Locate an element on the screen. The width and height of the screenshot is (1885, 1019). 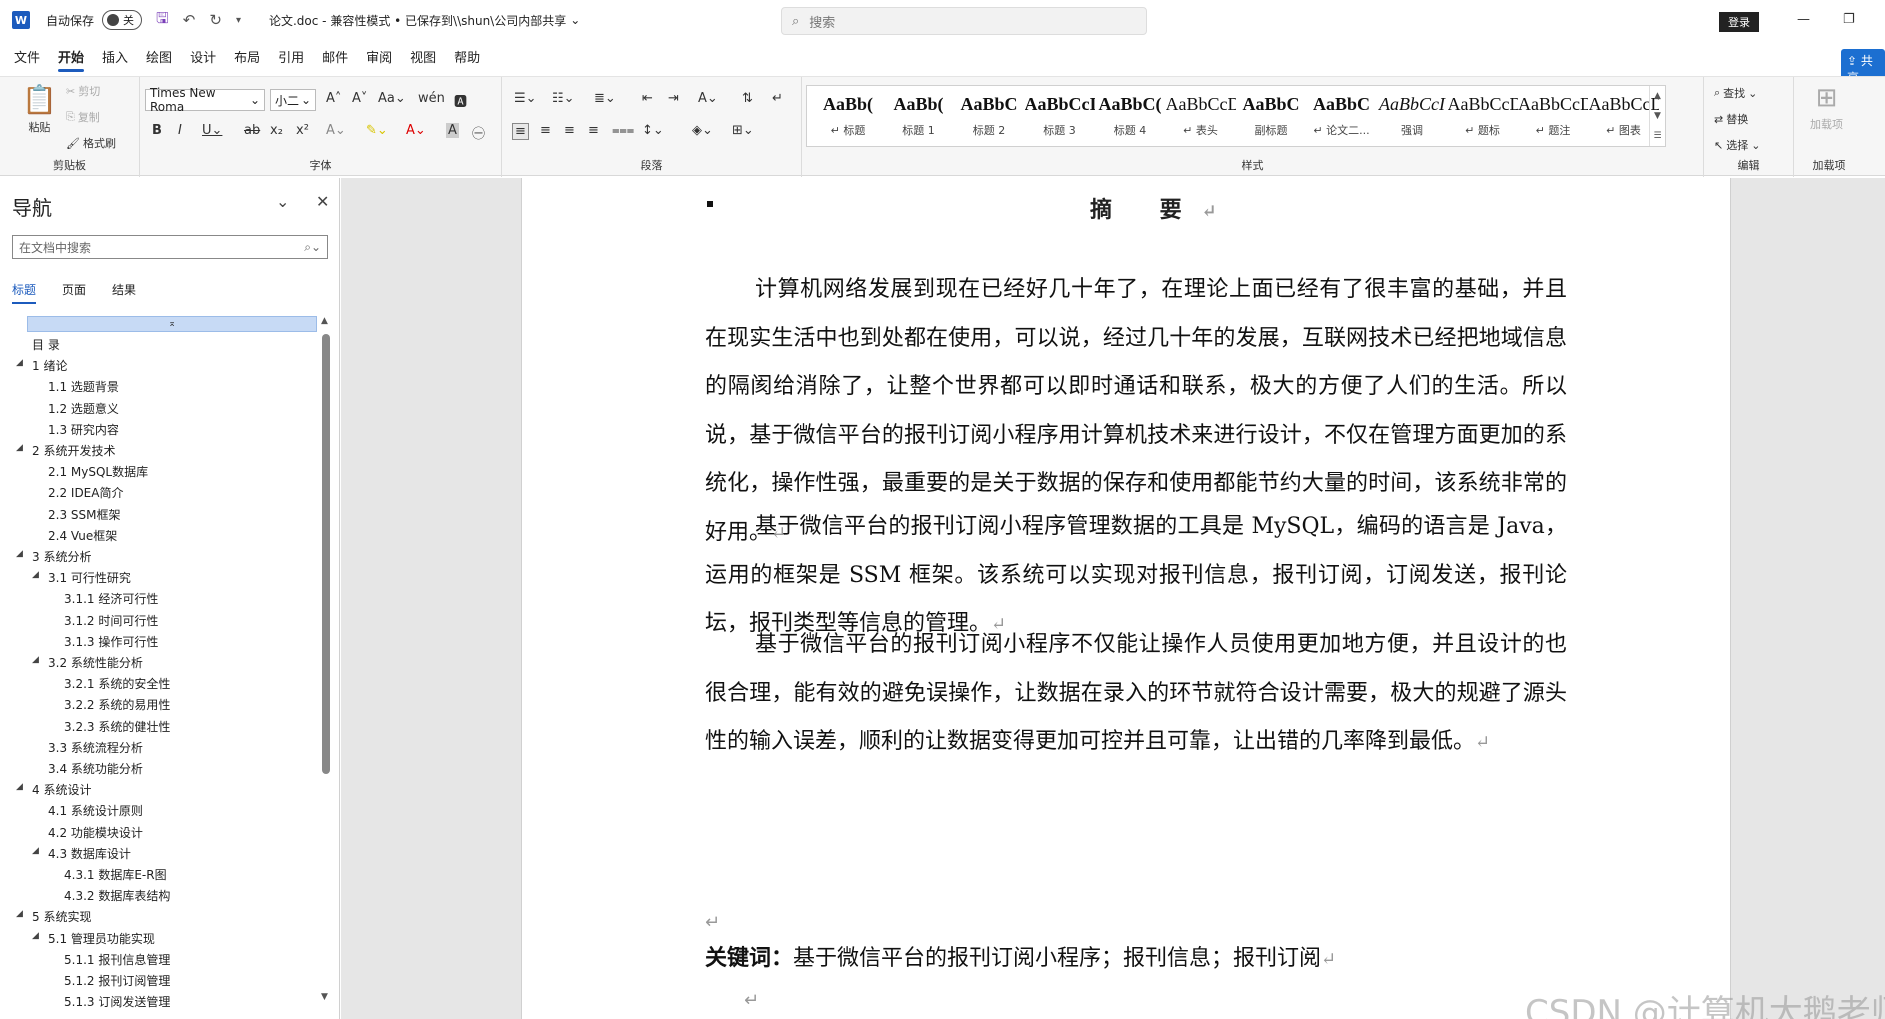
nav-search-input: 在文档中搜索 ⌕⌄ is located at coordinates (170, 247).